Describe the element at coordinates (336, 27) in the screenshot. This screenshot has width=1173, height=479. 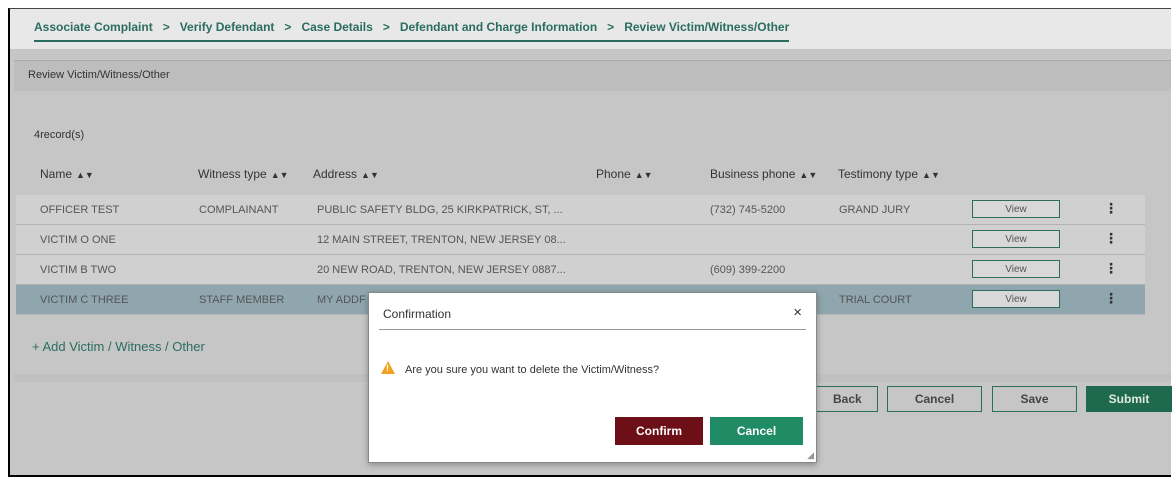
I see `breadcrumb-case-details: Case Details` at that location.